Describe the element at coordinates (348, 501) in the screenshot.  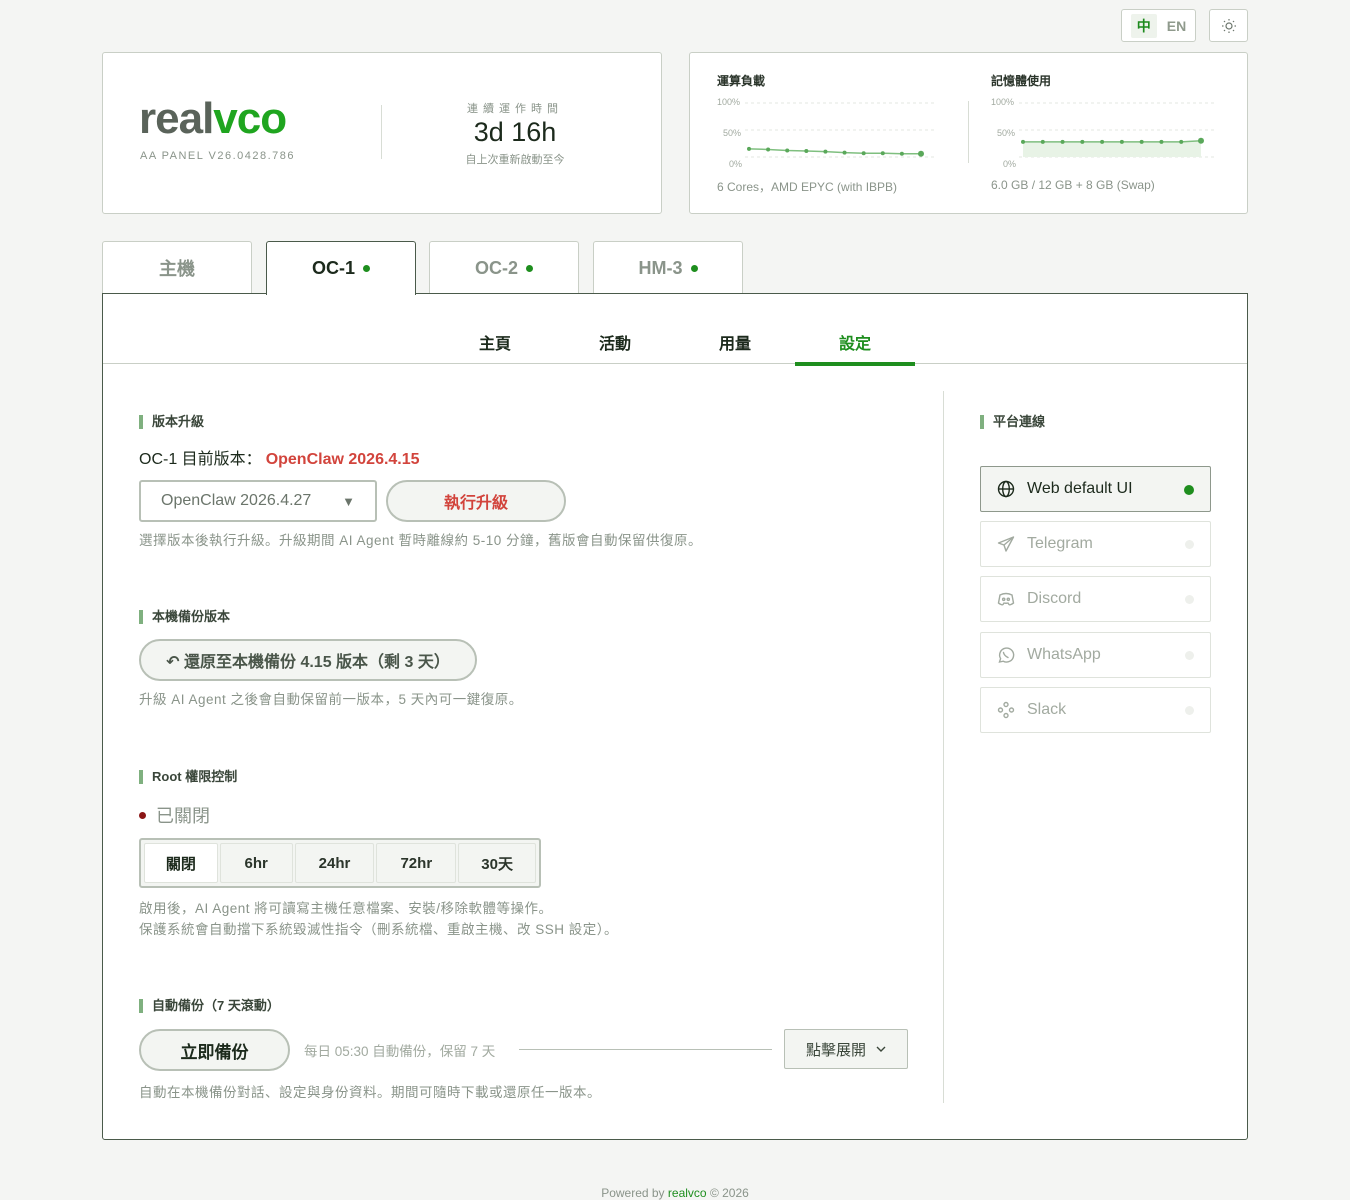
I see `dropdown-arrow-icon: ▼` at that location.